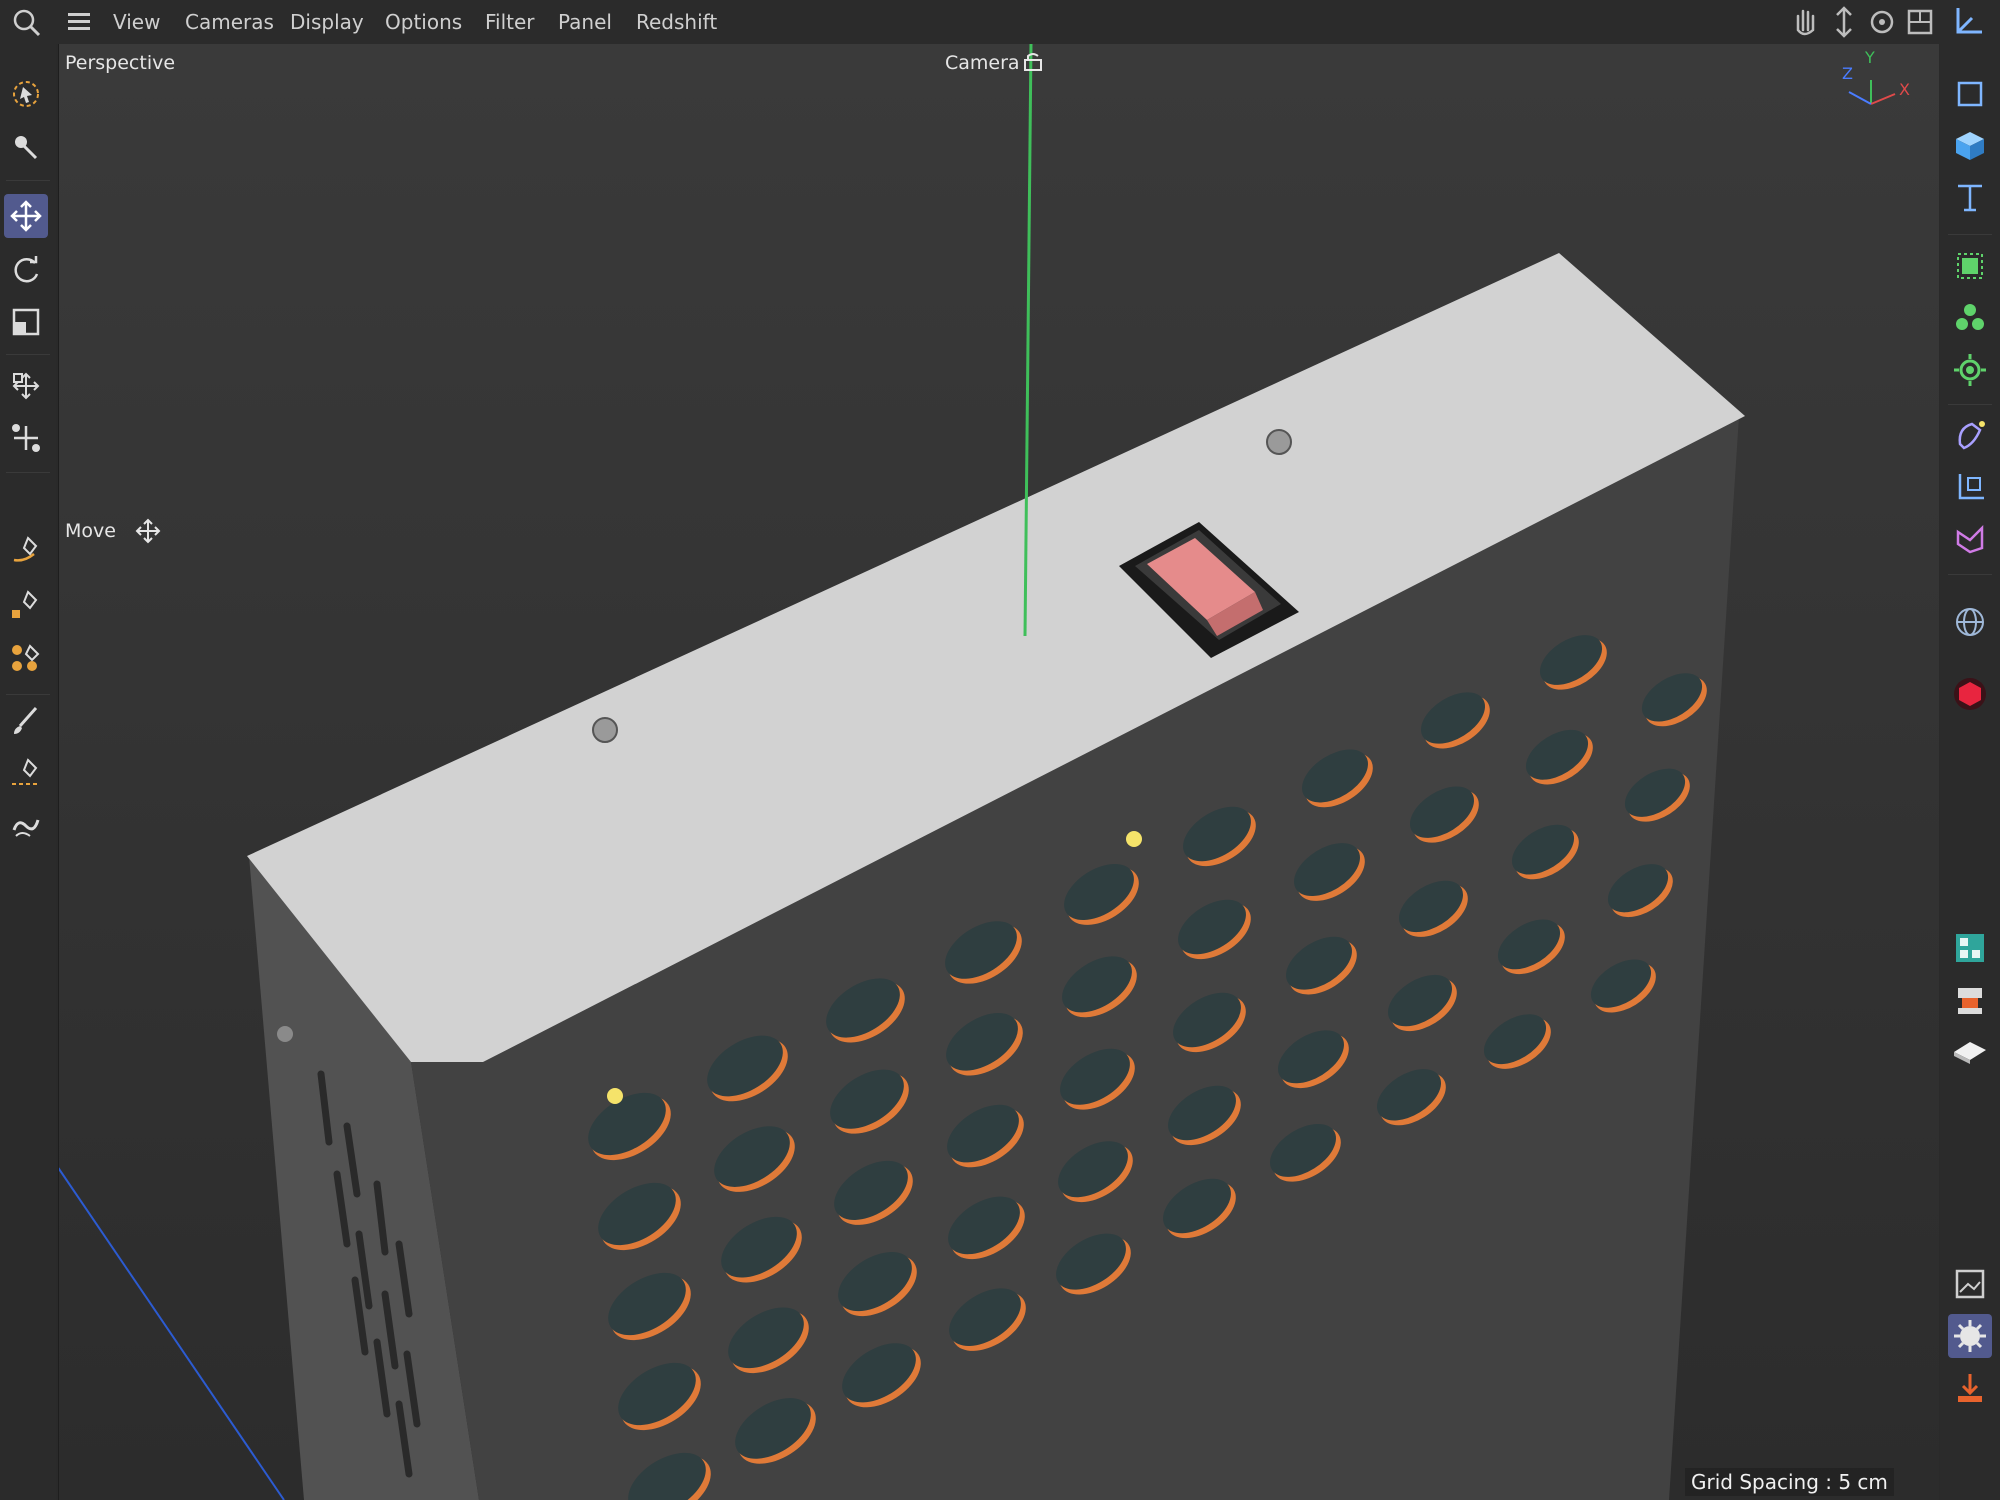 Image resolution: width=2000 pixels, height=1500 pixels. What do you see at coordinates (26, 386) in the screenshot?
I see `transfer-icon` at bounding box center [26, 386].